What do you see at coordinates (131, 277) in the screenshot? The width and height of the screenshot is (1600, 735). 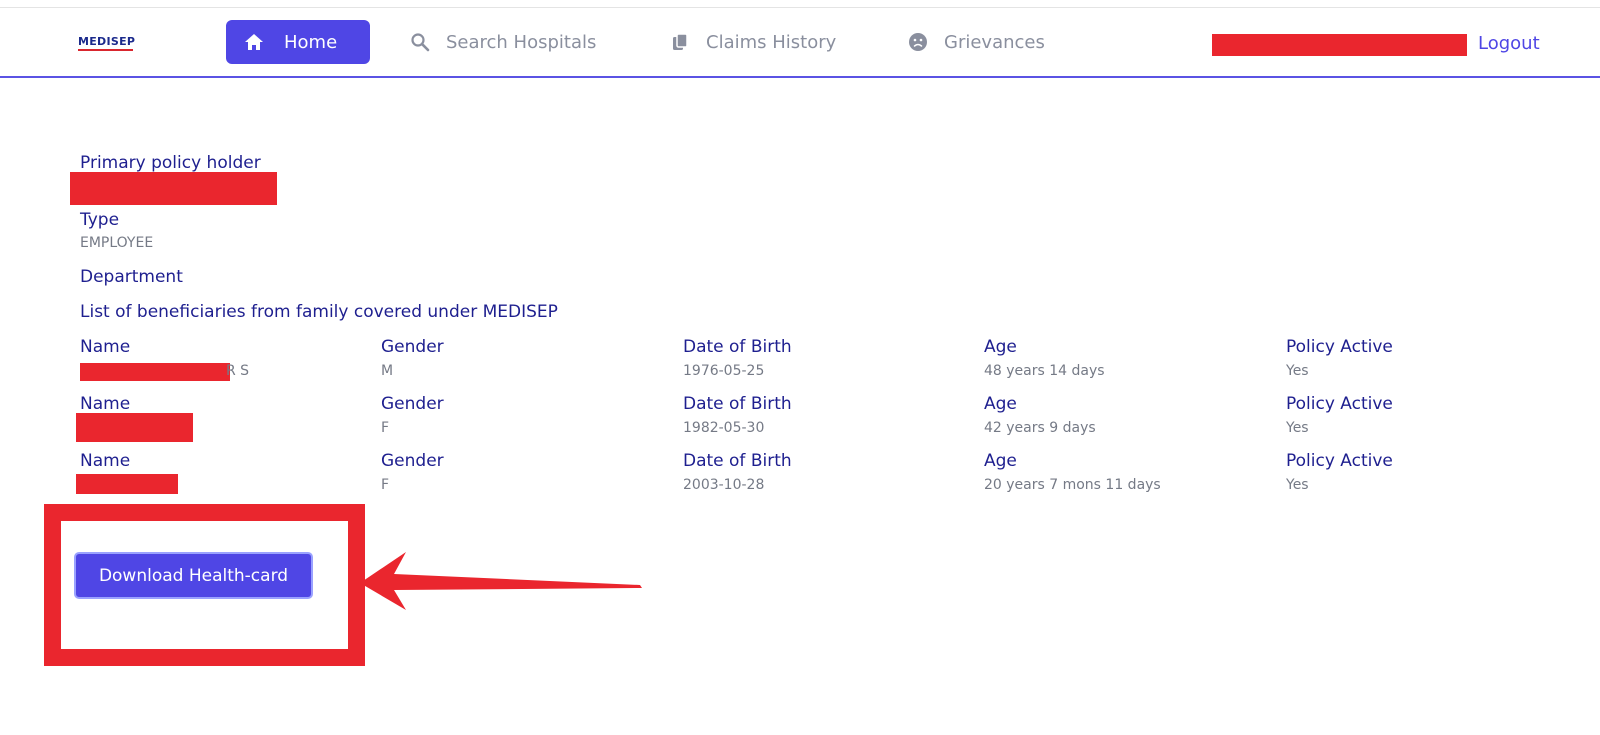 I see `department-label: Department` at bounding box center [131, 277].